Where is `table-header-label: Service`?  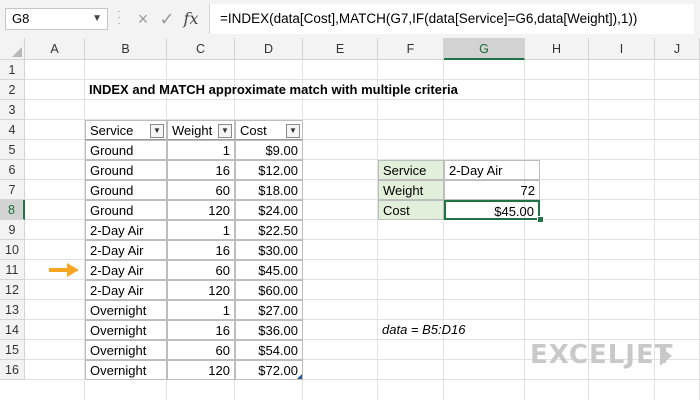
table-header-label: Service is located at coordinates (112, 130).